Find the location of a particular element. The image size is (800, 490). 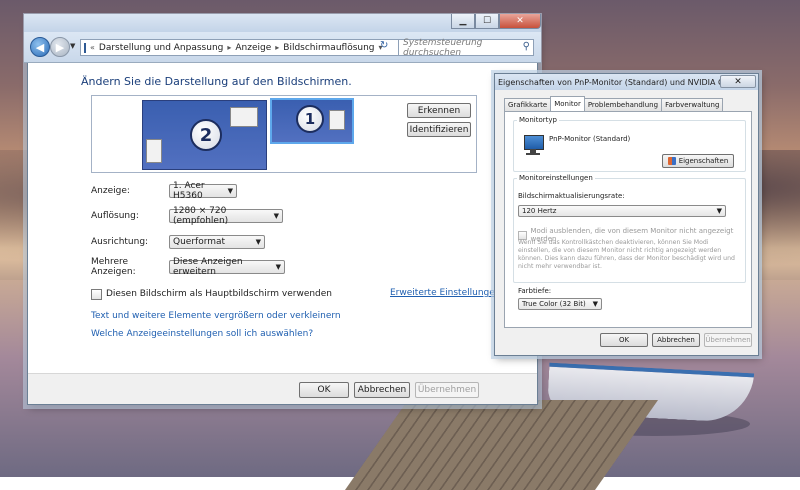

breadcrumb-overflow-icon: « is located at coordinates (92, 47).